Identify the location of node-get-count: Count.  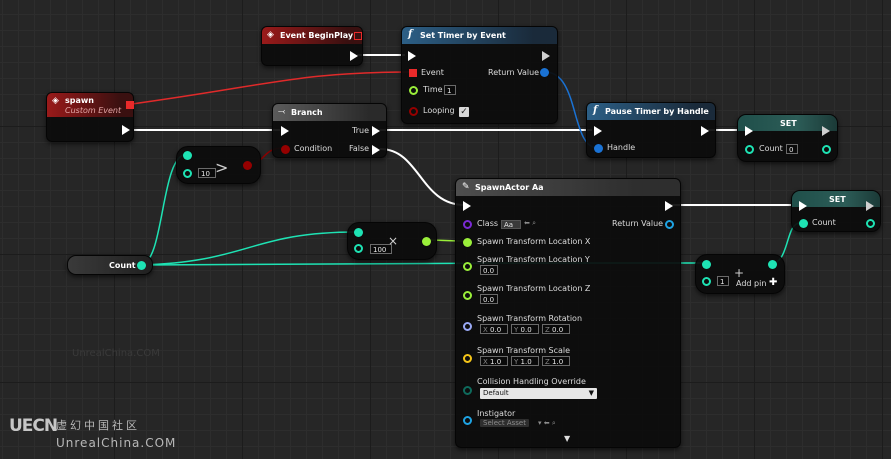
(110, 265).